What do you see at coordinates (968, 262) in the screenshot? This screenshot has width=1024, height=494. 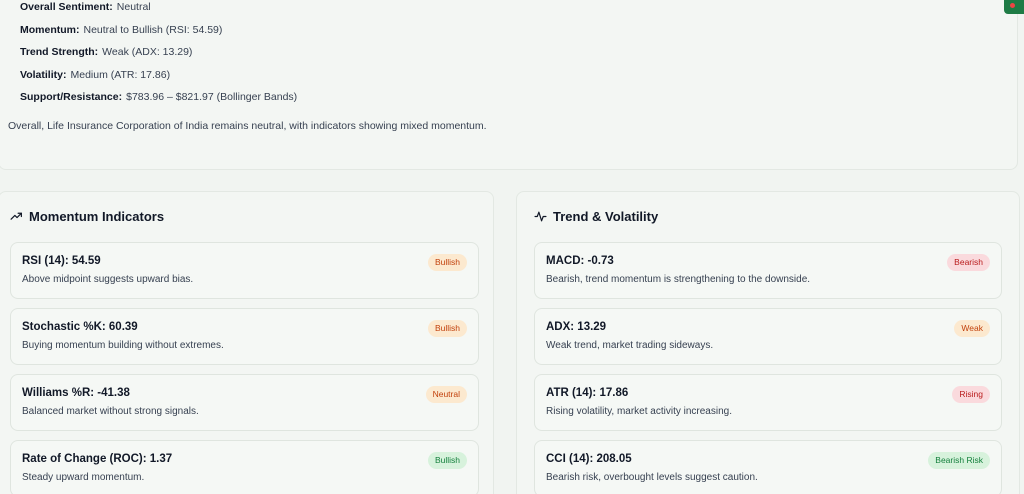 I see `status-badge: Bearish` at bounding box center [968, 262].